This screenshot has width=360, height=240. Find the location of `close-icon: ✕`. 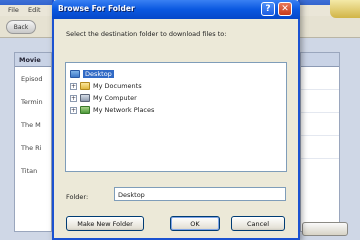

close-icon: ✕ is located at coordinates (285, 9).